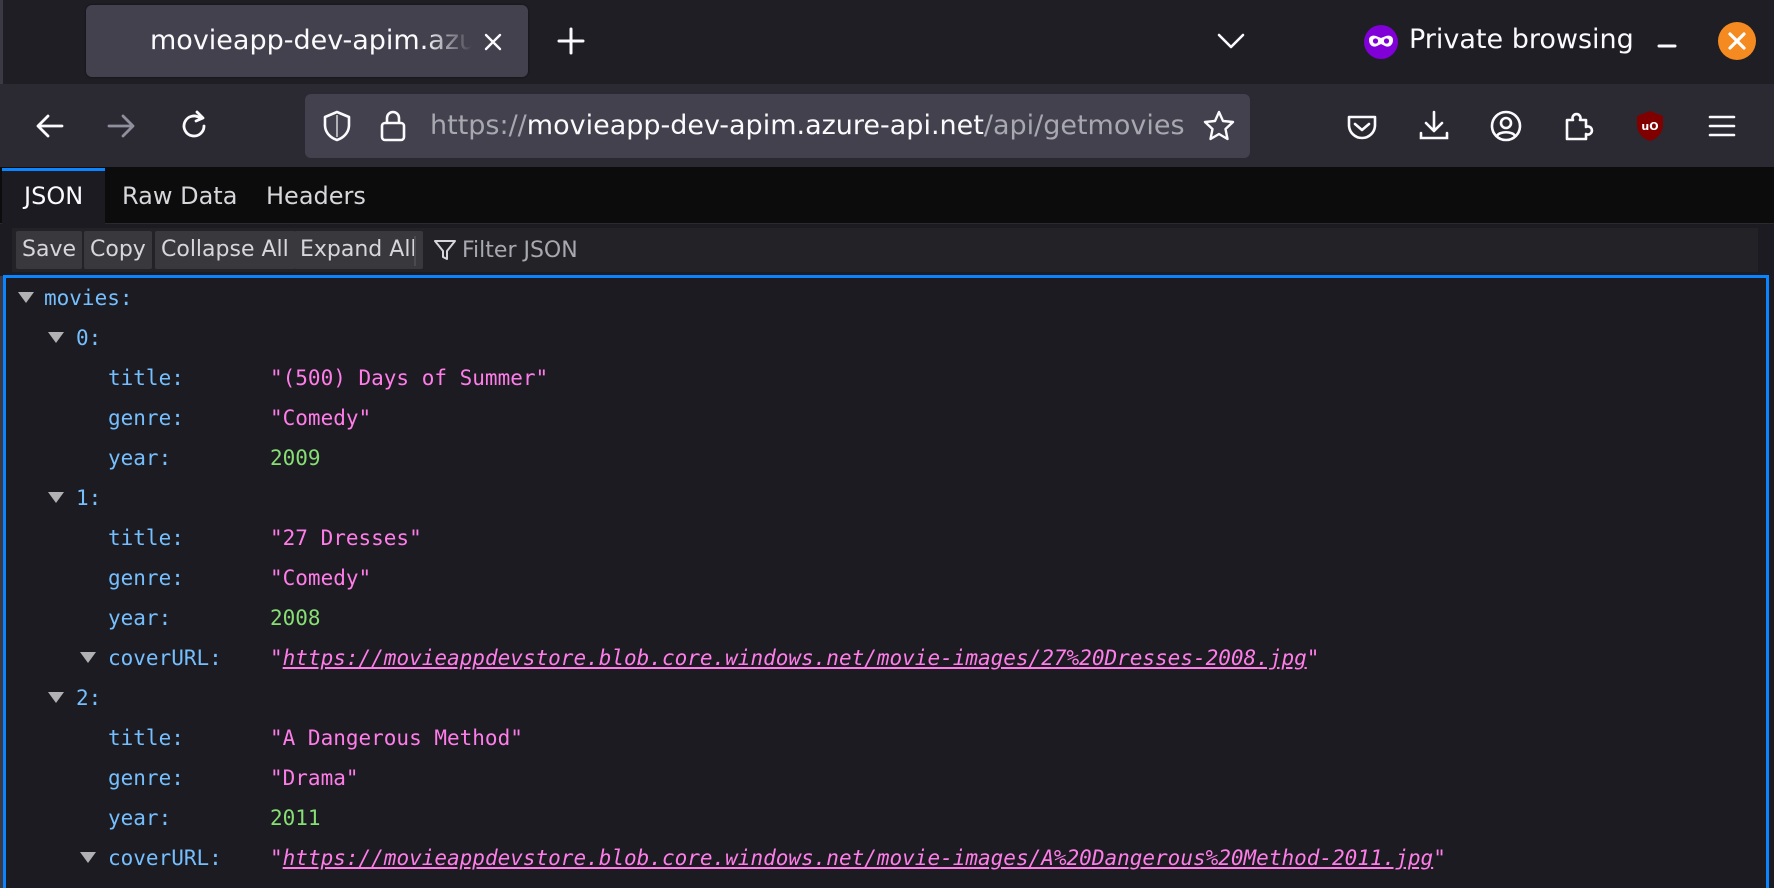  Describe the element at coordinates (409, 378) in the screenshot. I see `json-string-value: "(500) Days of Summer"` at that location.